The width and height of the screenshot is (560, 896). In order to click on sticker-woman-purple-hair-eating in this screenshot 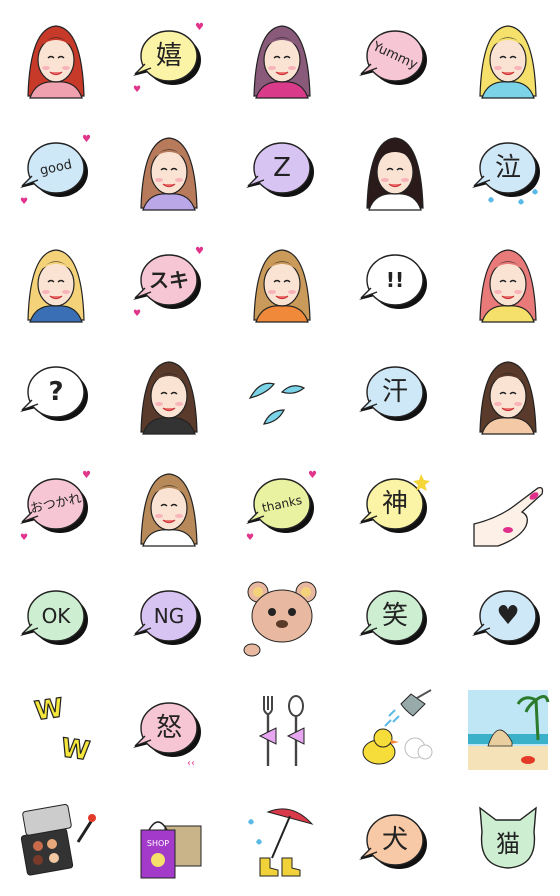, I will do `click(282, 58)`.